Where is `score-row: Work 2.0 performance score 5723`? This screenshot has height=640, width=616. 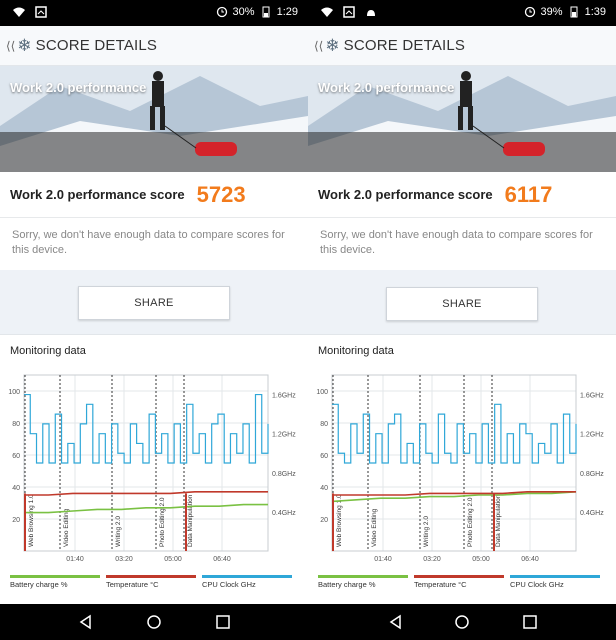
score-row: Work 2.0 performance score 5723 is located at coordinates (154, 195).